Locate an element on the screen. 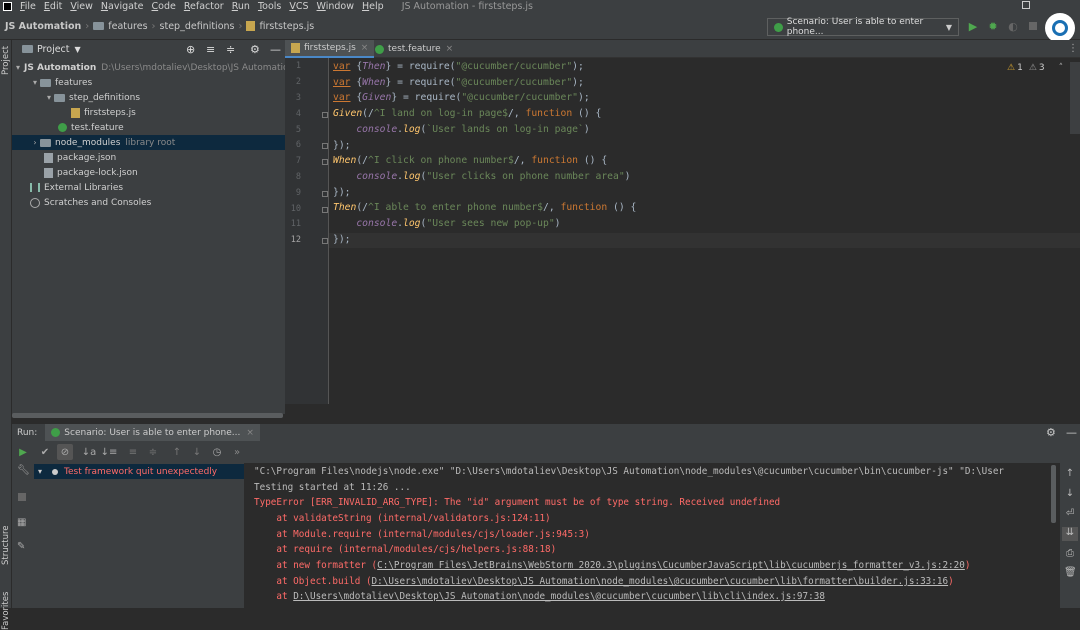 The height and width of the screenshot is (630, 1080). console-vertical-scrollbar is located at coordinates (1053, 494).